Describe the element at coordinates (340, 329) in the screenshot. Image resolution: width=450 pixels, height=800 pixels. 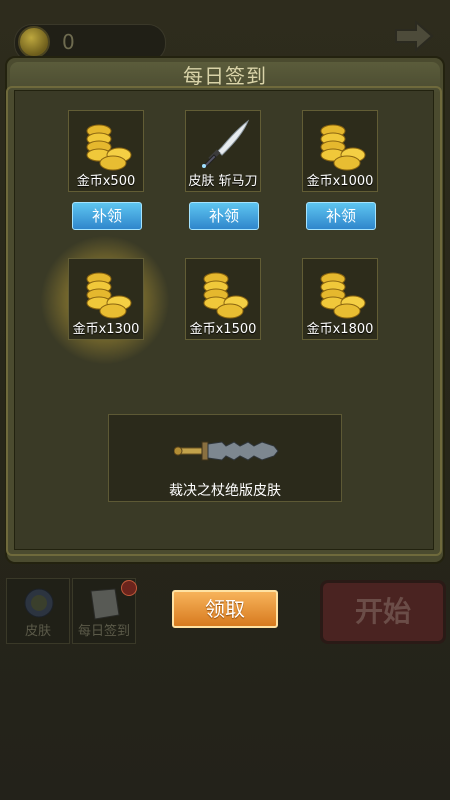
I see `reward-label: 金币x1800` at that location.